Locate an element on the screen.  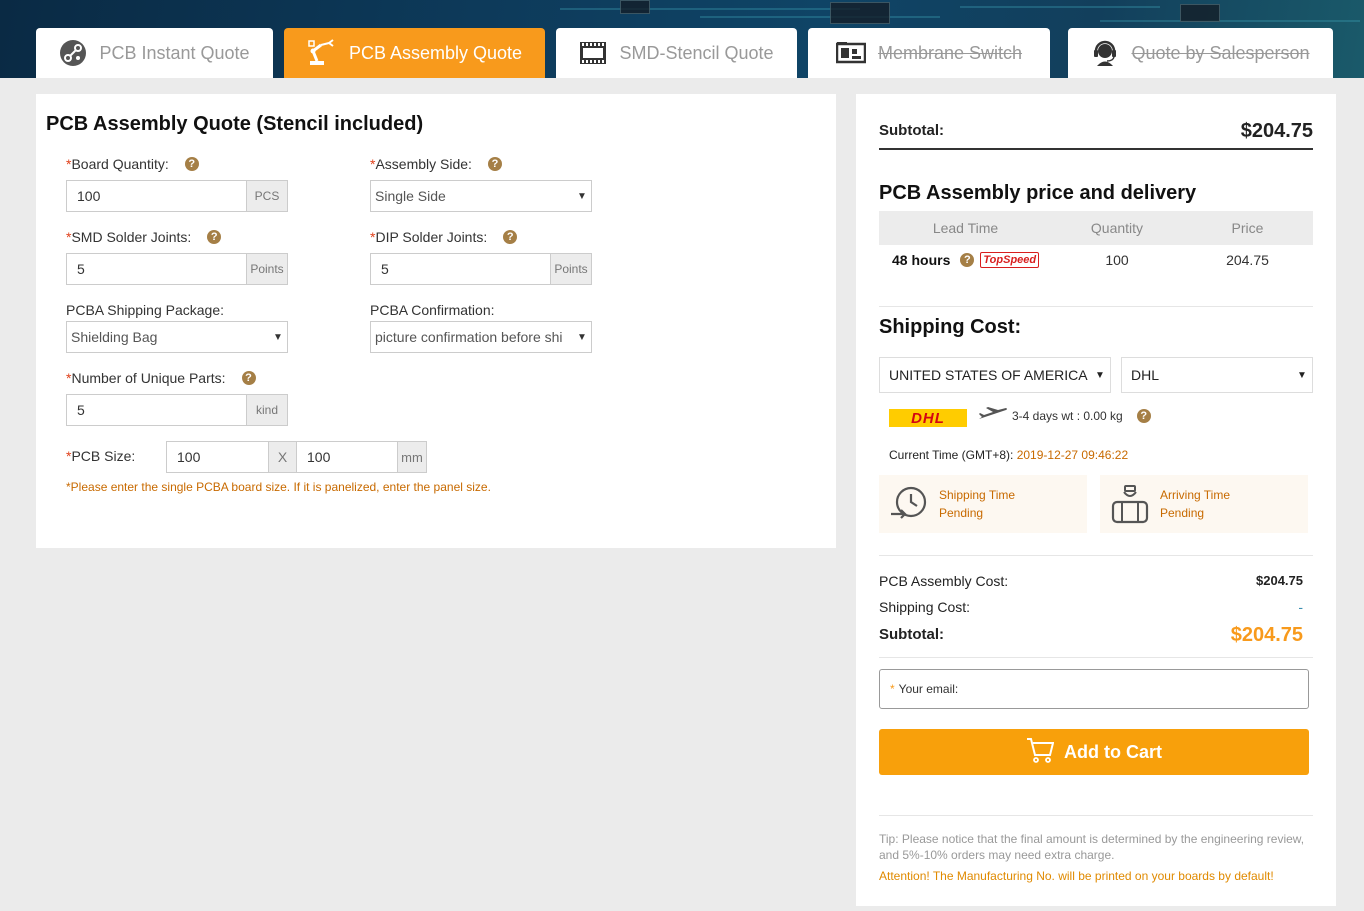
tab-label: Quote by Salesperson is located at coordinates (1220, 52).